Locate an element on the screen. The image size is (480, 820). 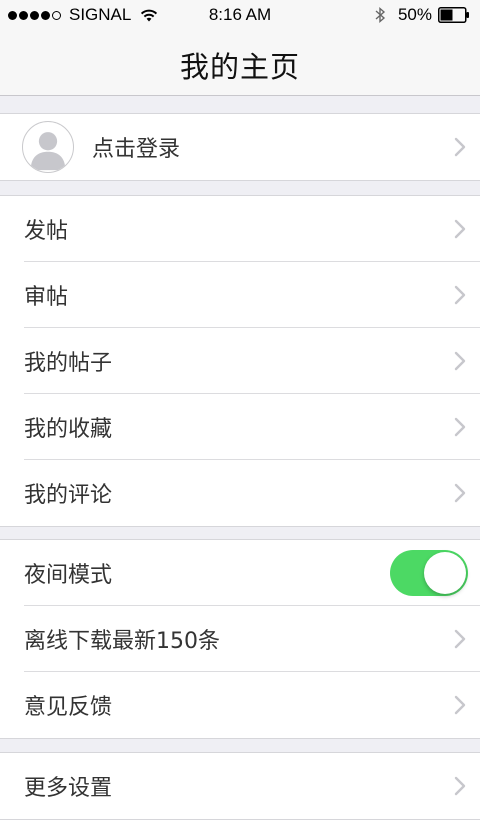
menu-group-more: 更多设置 is located at coordinates (240, 786).